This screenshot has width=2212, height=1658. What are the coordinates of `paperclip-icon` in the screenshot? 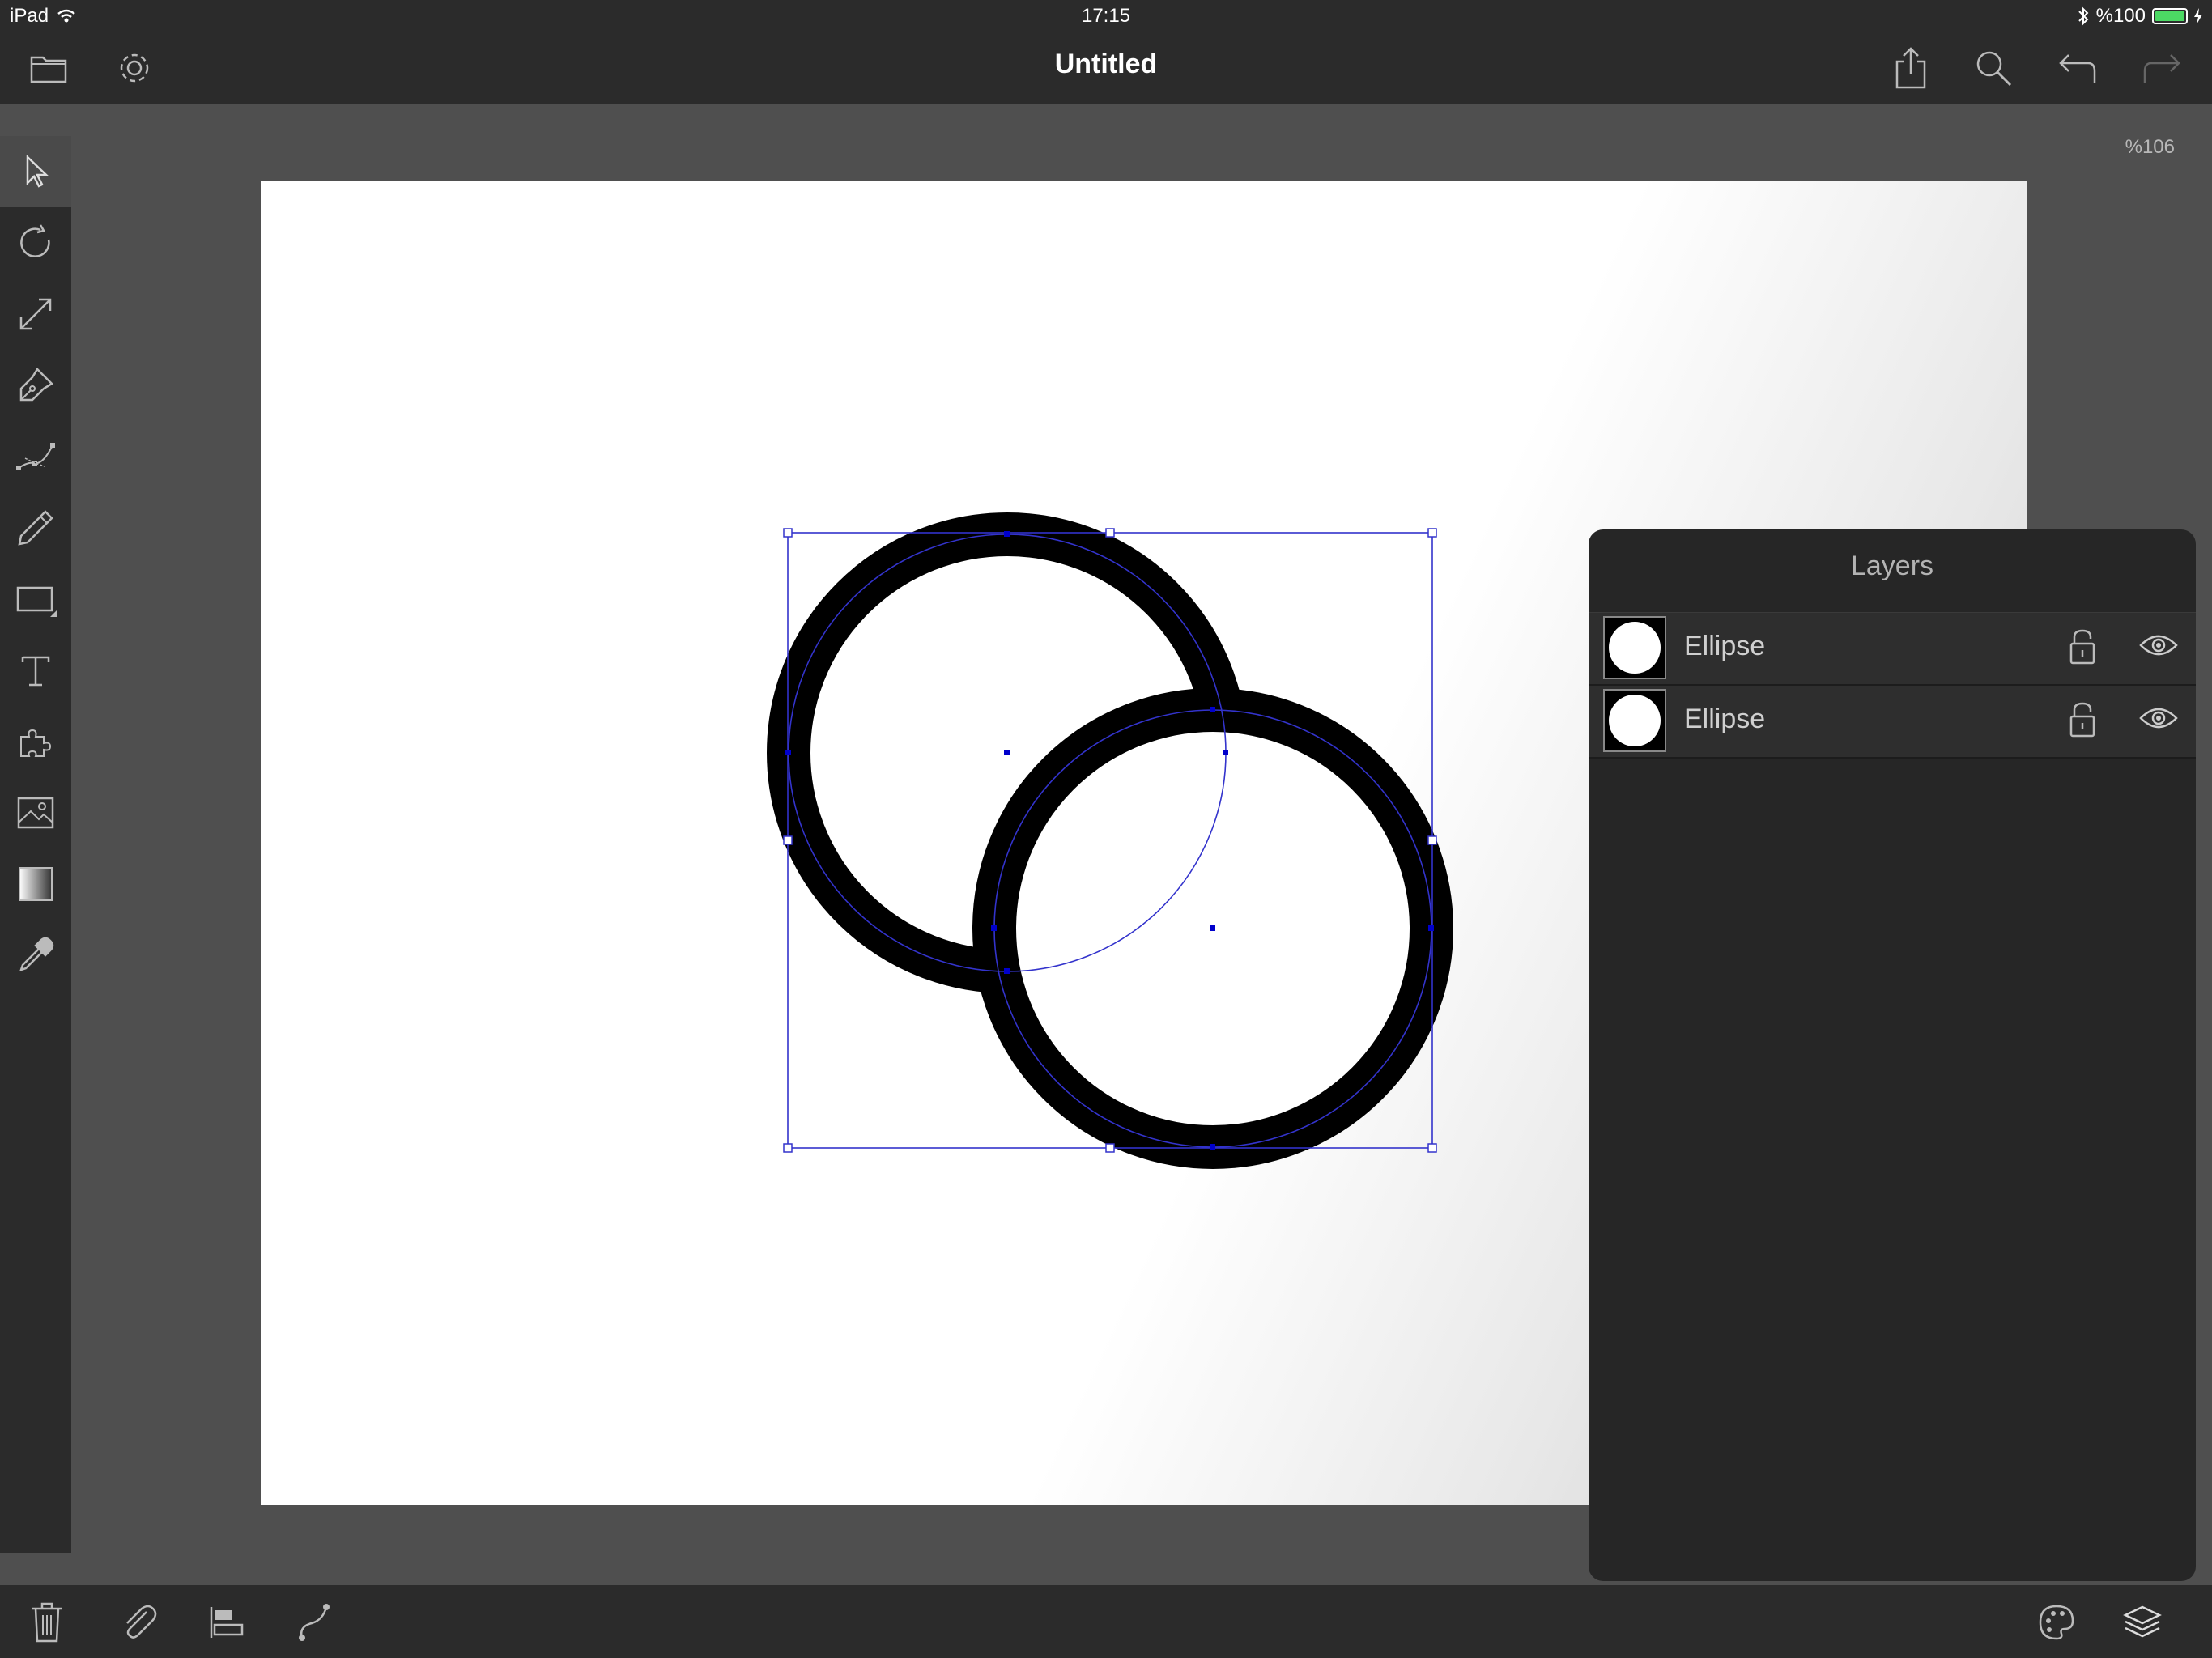 It's located at (139, 1622).